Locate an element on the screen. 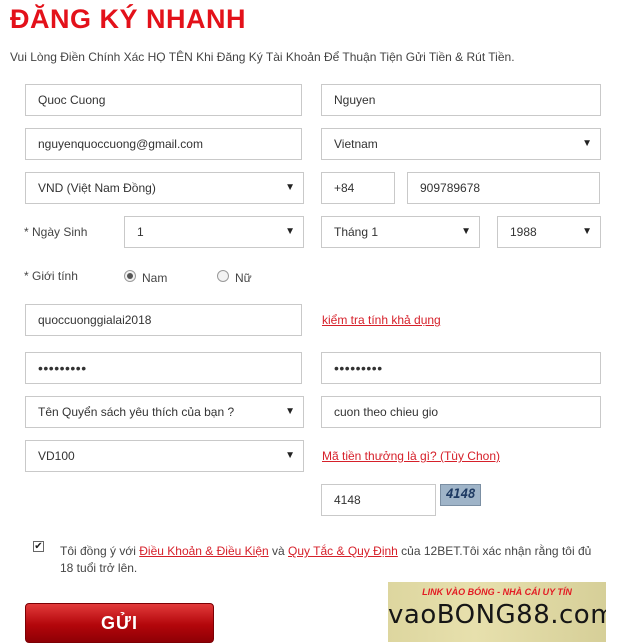 This screenshot has height=643, width=624. submit-button: GỬI is located at coordinates (119, 623).